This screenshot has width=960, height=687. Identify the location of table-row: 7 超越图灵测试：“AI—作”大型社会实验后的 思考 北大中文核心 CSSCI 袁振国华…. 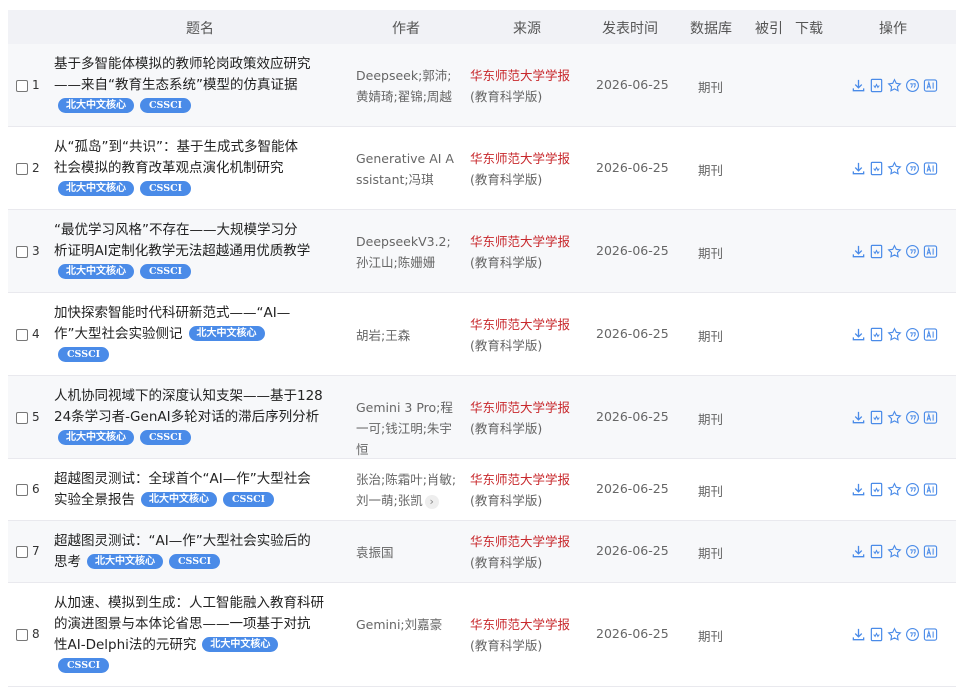
(482, 552).